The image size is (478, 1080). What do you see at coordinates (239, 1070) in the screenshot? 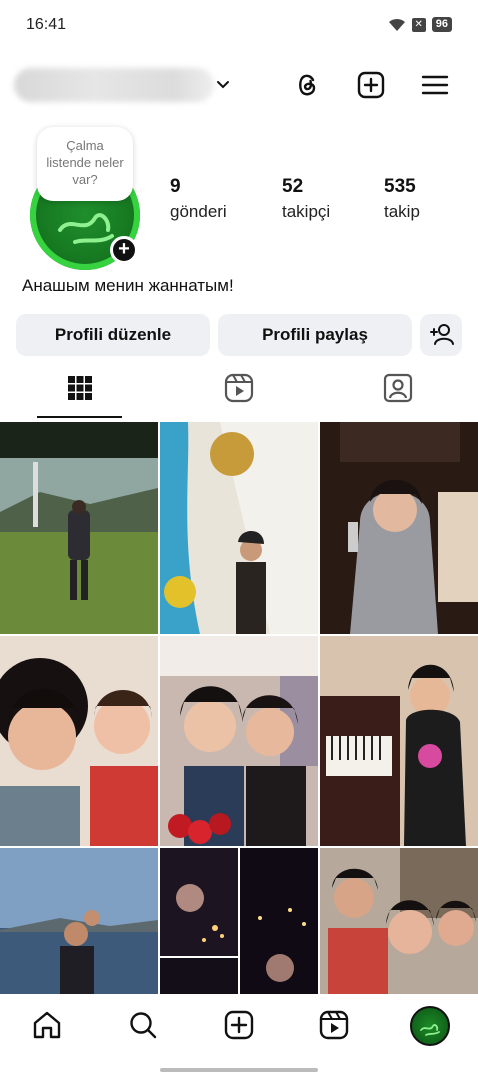
I see `home-indicator` at bounding box center [239, 1070].